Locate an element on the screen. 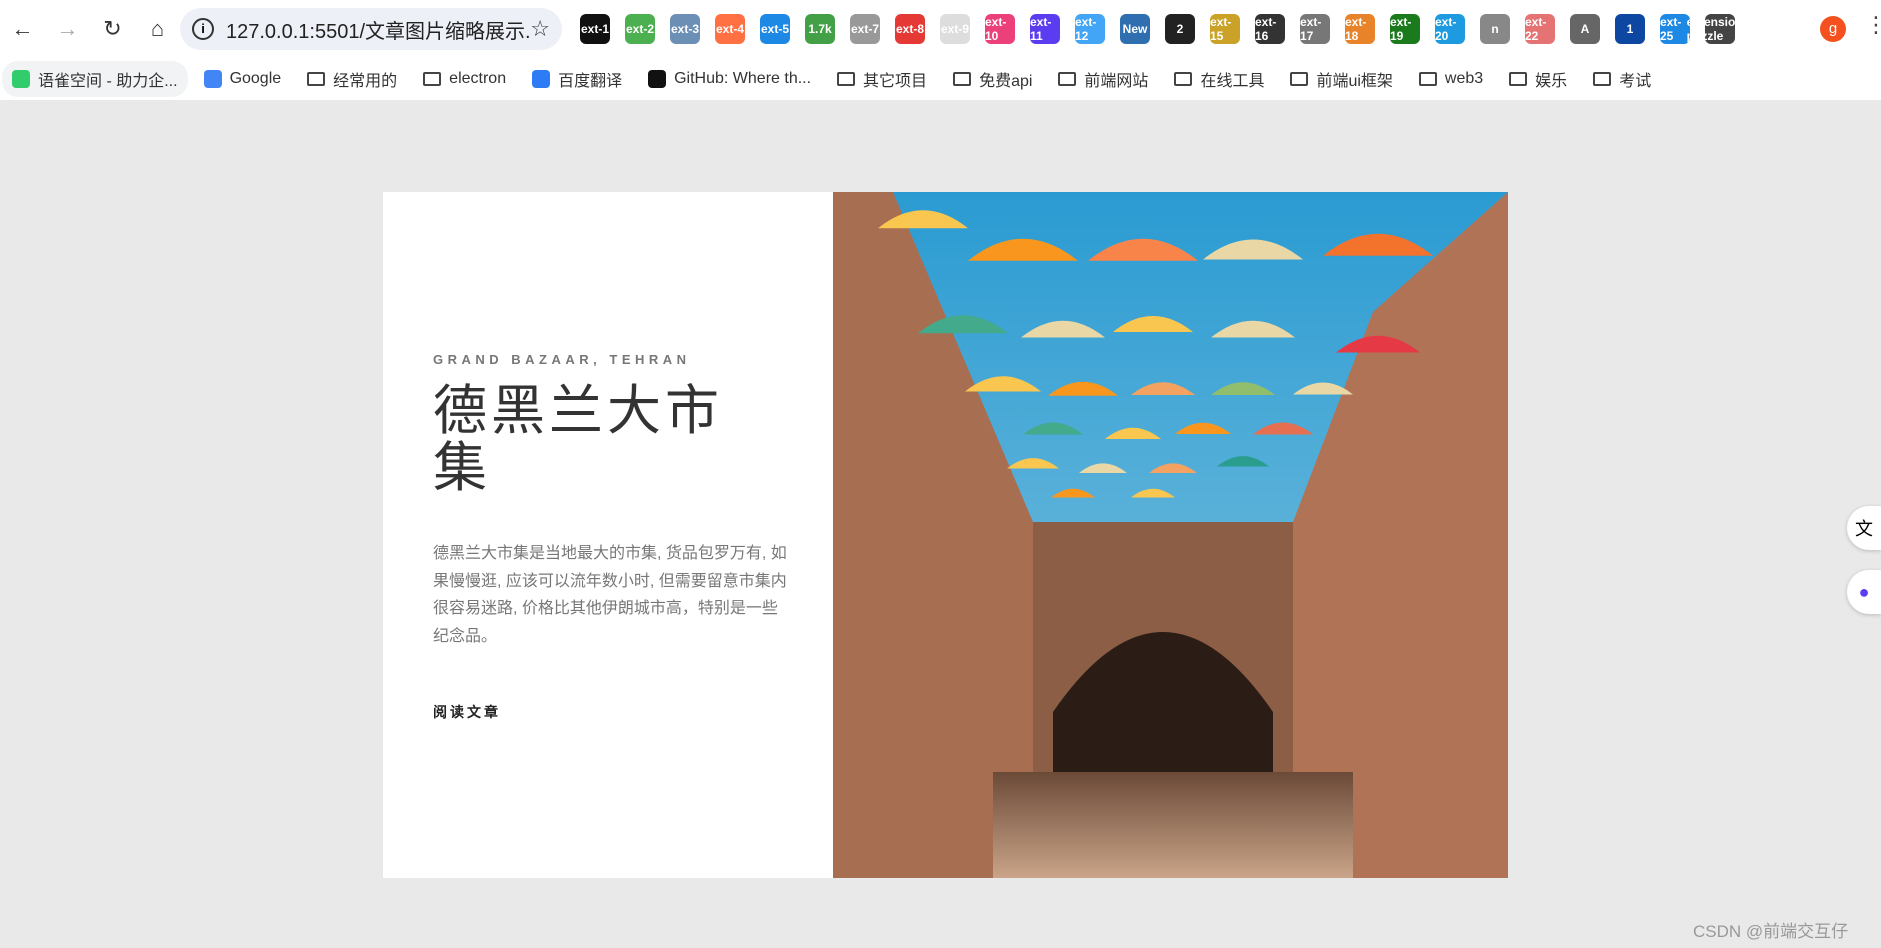 Image resolution: width=1881 pixels, height=948 pixels. bookmark-item: 前端网站 is located at coordinates (1103, 79).